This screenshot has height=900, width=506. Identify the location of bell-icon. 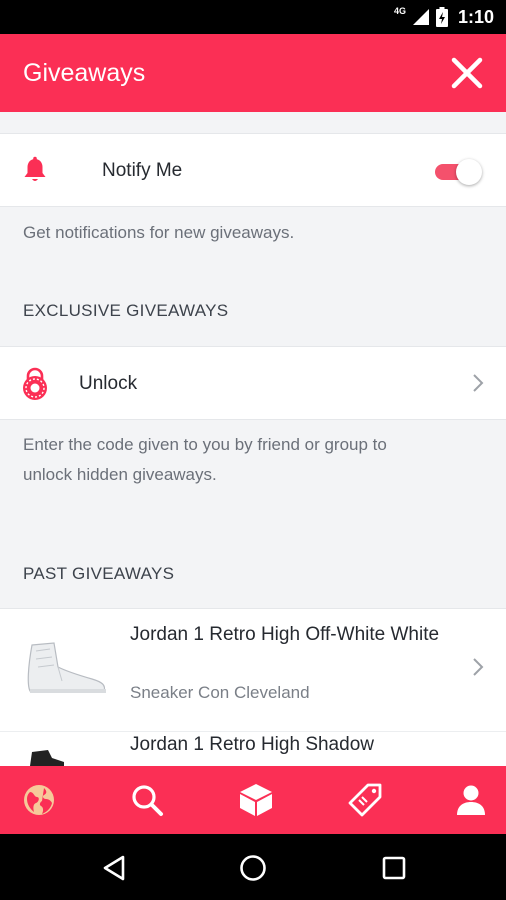
(35, 168).